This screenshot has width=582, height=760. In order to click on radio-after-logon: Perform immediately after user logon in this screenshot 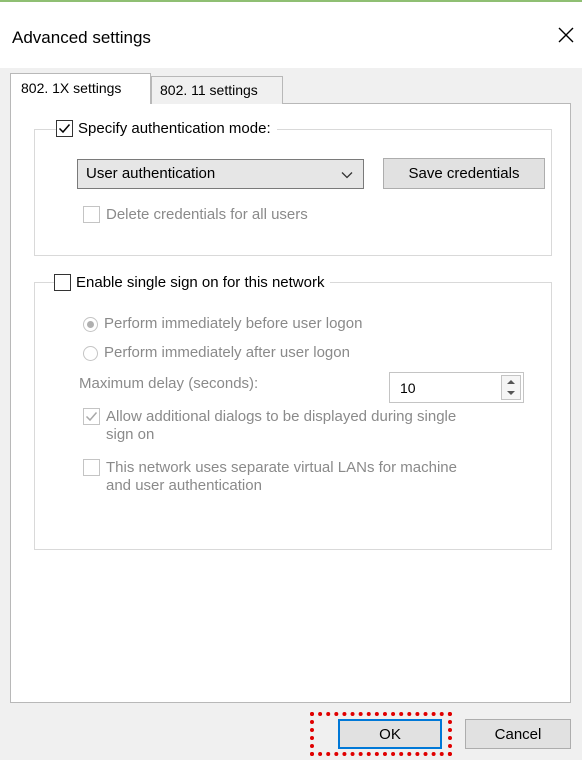, I will do `click(216, 352)`.